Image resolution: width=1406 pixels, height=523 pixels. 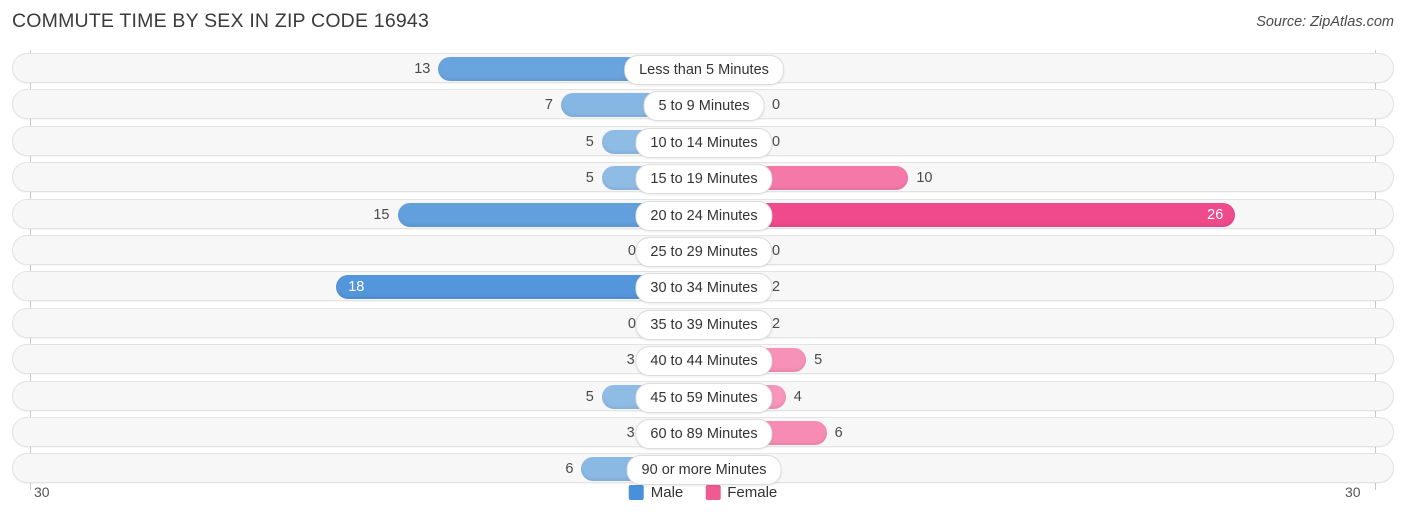 I want to click on bar-group: 0 2 35 to 39 Minutes, so click(x=703, y=324).